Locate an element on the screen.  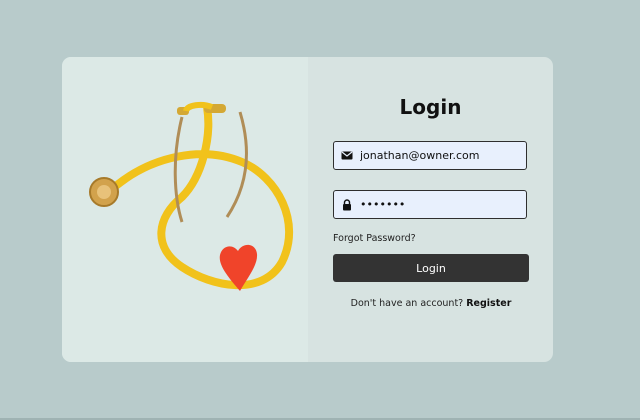
password-input is located at coordinates (440, 204).